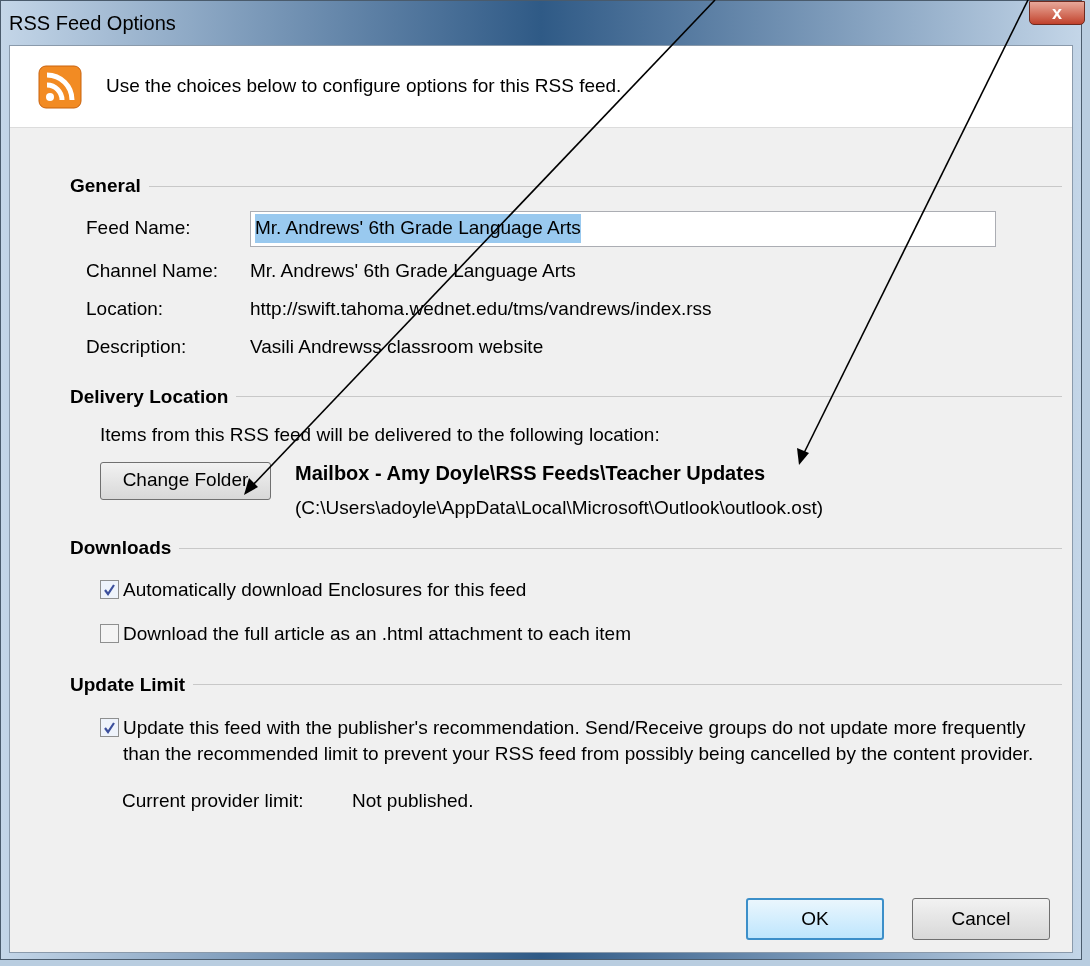  What do you see at coordinates (128, 684) in the screenshot?
I see `section-heading: Update Limit` at bounding box center [128, 684].